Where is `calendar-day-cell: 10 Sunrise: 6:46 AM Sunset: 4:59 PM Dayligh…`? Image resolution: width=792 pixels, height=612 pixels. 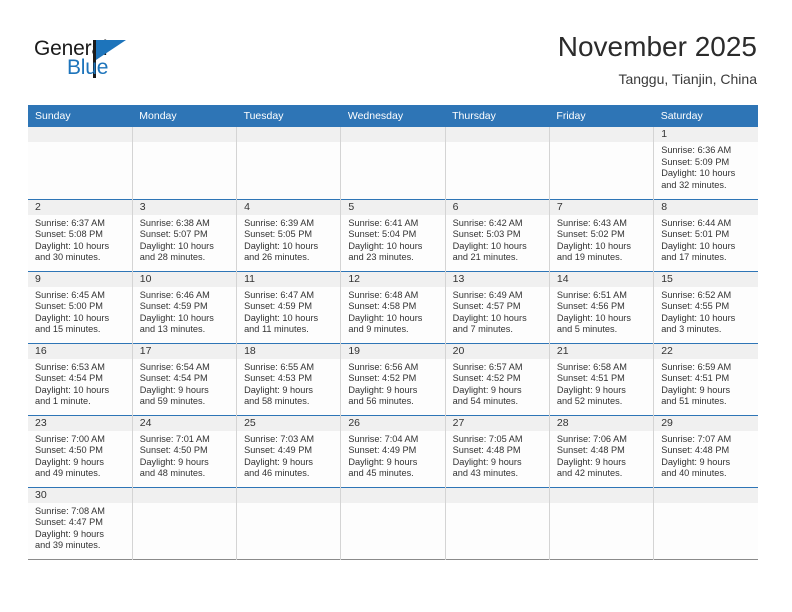
calendar-day-cell: 10 Sunrise: 6:46 AM Sunset: 4:59 PM Dayligh… is located at coordinates (184, 307).